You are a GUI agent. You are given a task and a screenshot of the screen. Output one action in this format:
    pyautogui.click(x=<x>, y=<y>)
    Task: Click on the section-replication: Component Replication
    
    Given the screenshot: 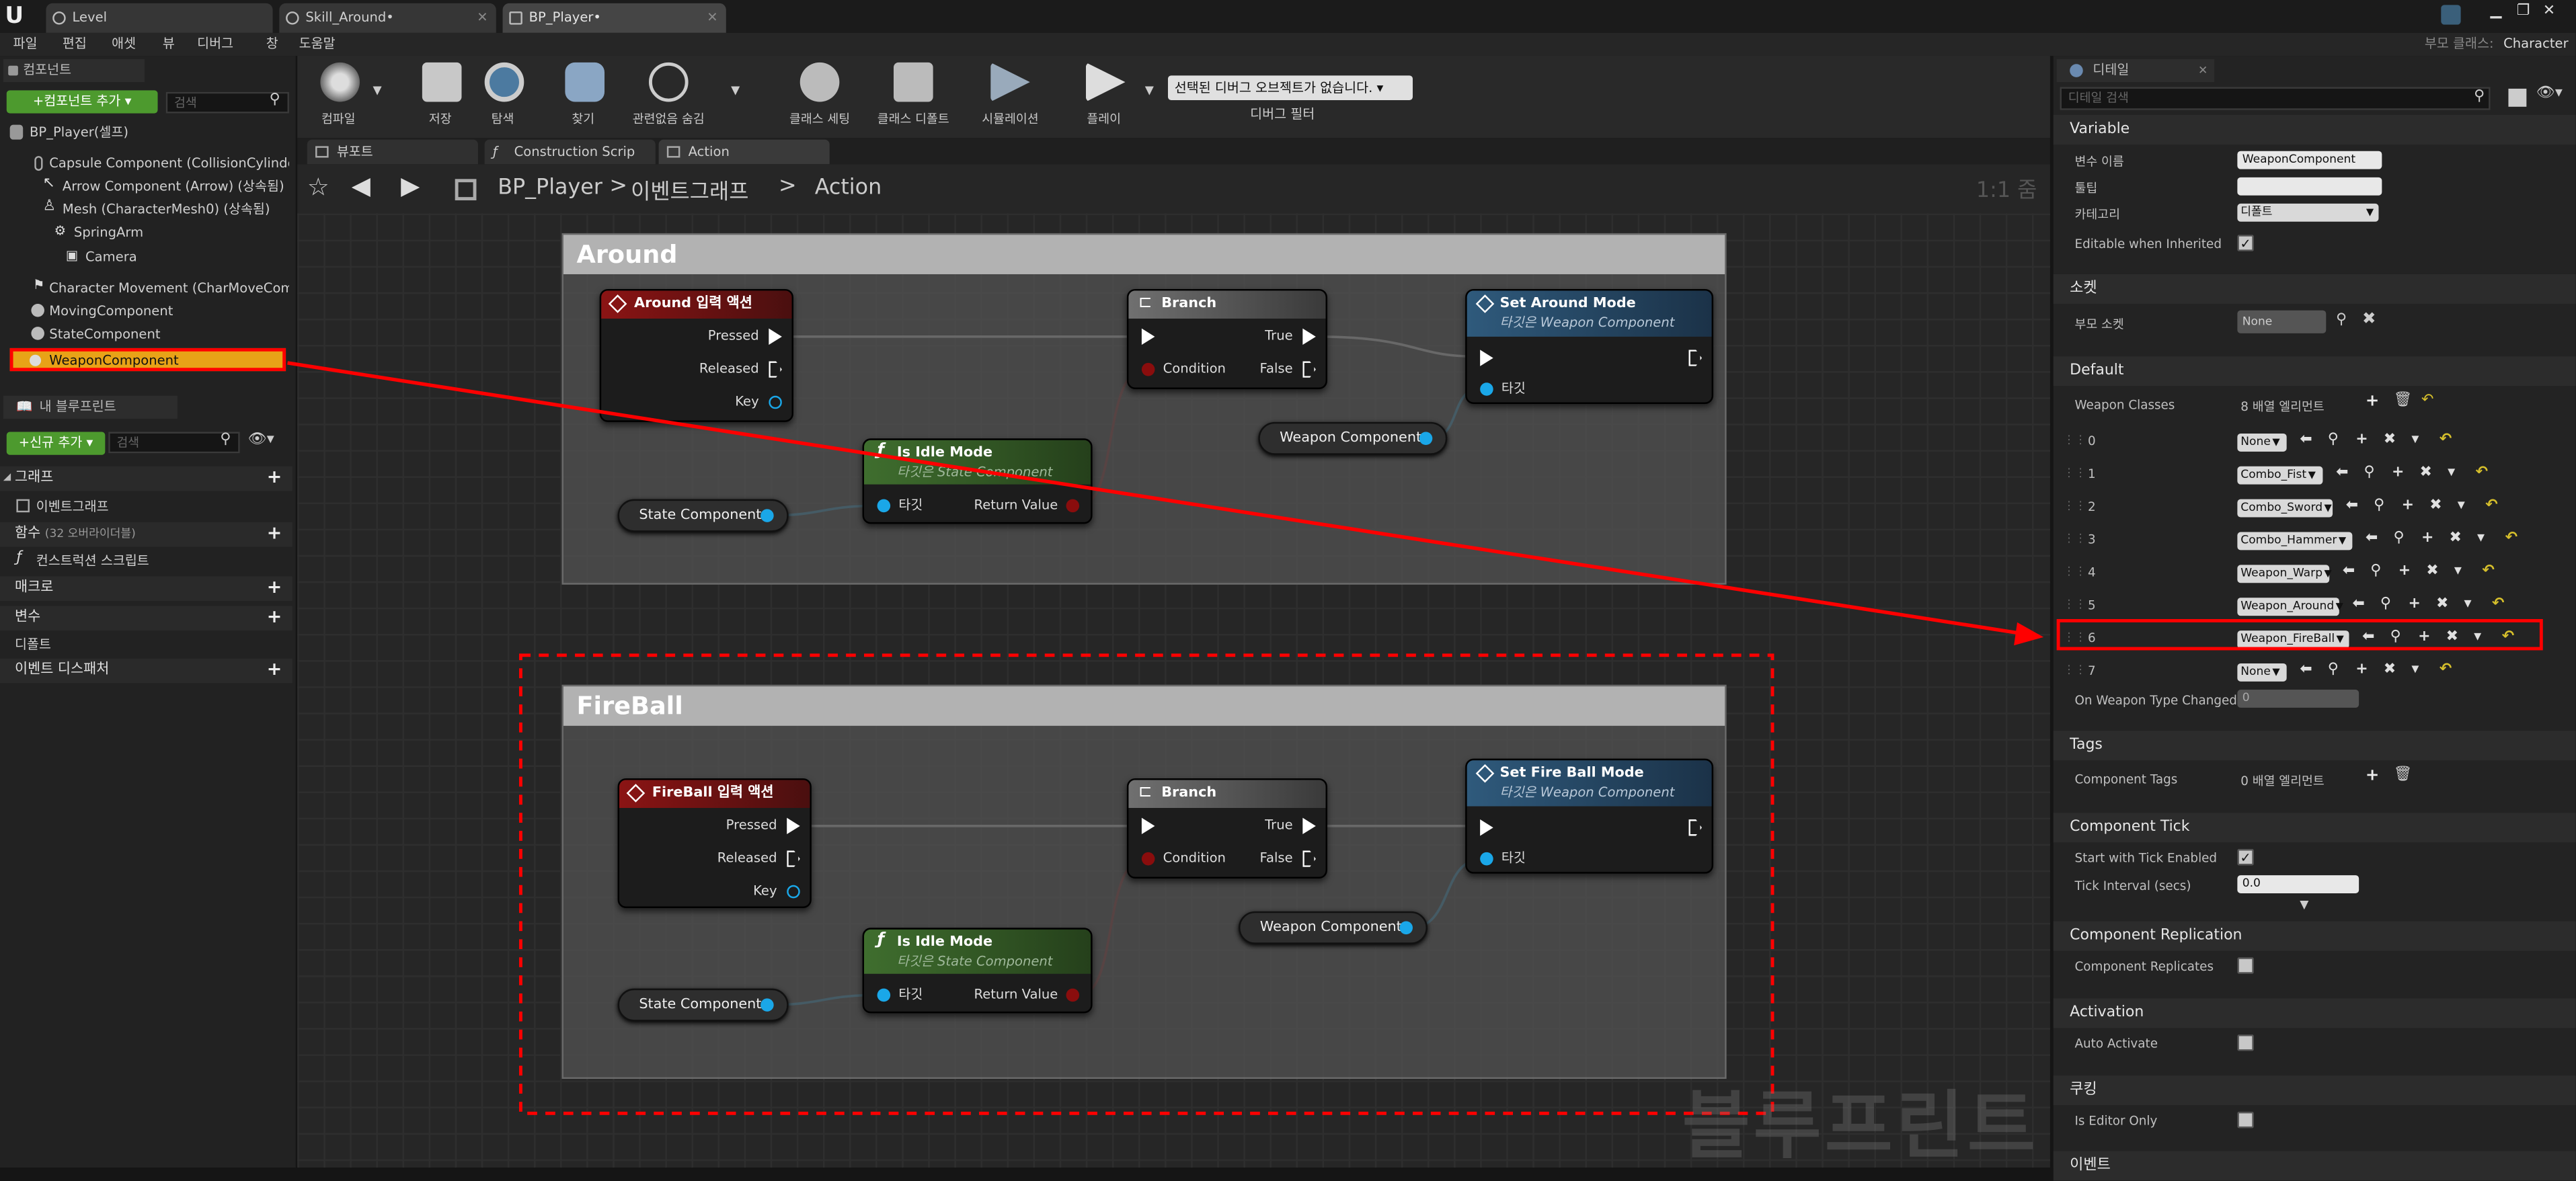 What is the action you would take?
    pyautogui.click(x=2315, y=936)
    